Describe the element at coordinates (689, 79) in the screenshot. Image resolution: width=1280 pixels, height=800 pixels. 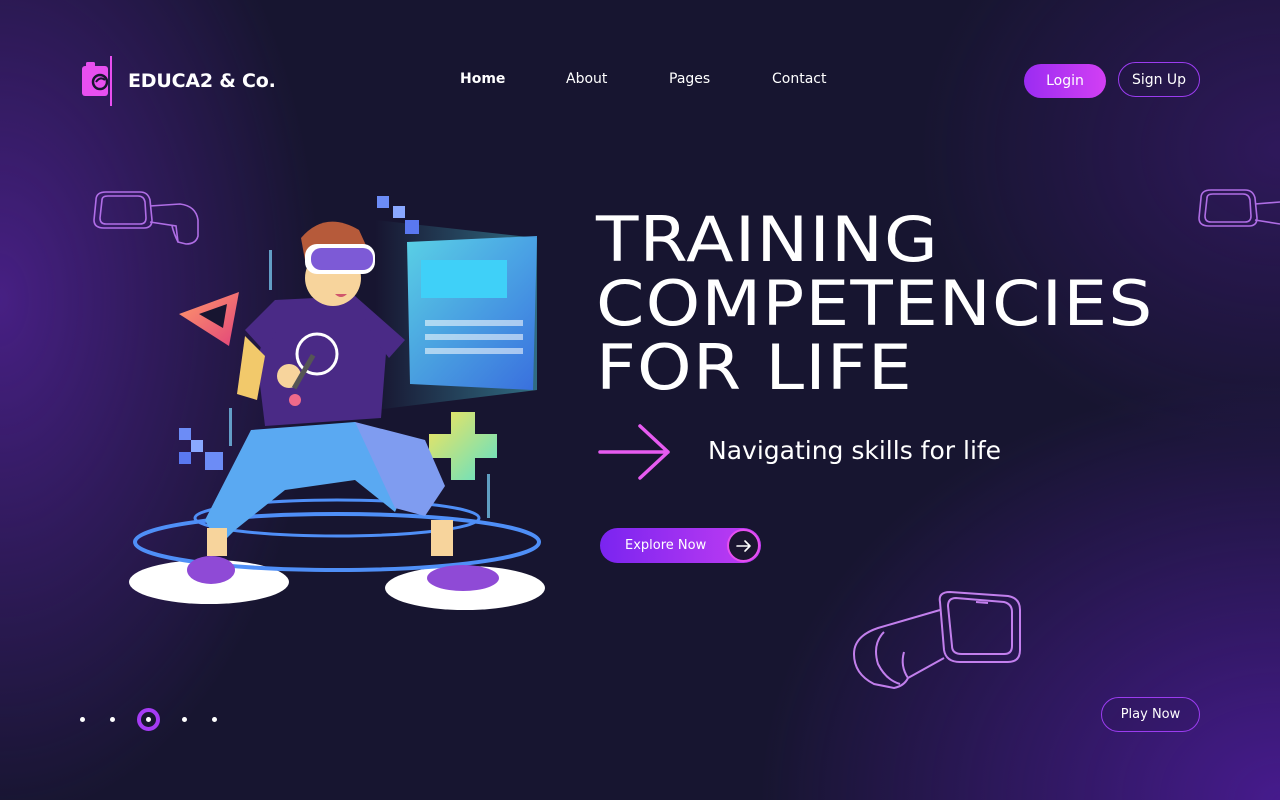
I see `nav-pages: Pages` at that location.